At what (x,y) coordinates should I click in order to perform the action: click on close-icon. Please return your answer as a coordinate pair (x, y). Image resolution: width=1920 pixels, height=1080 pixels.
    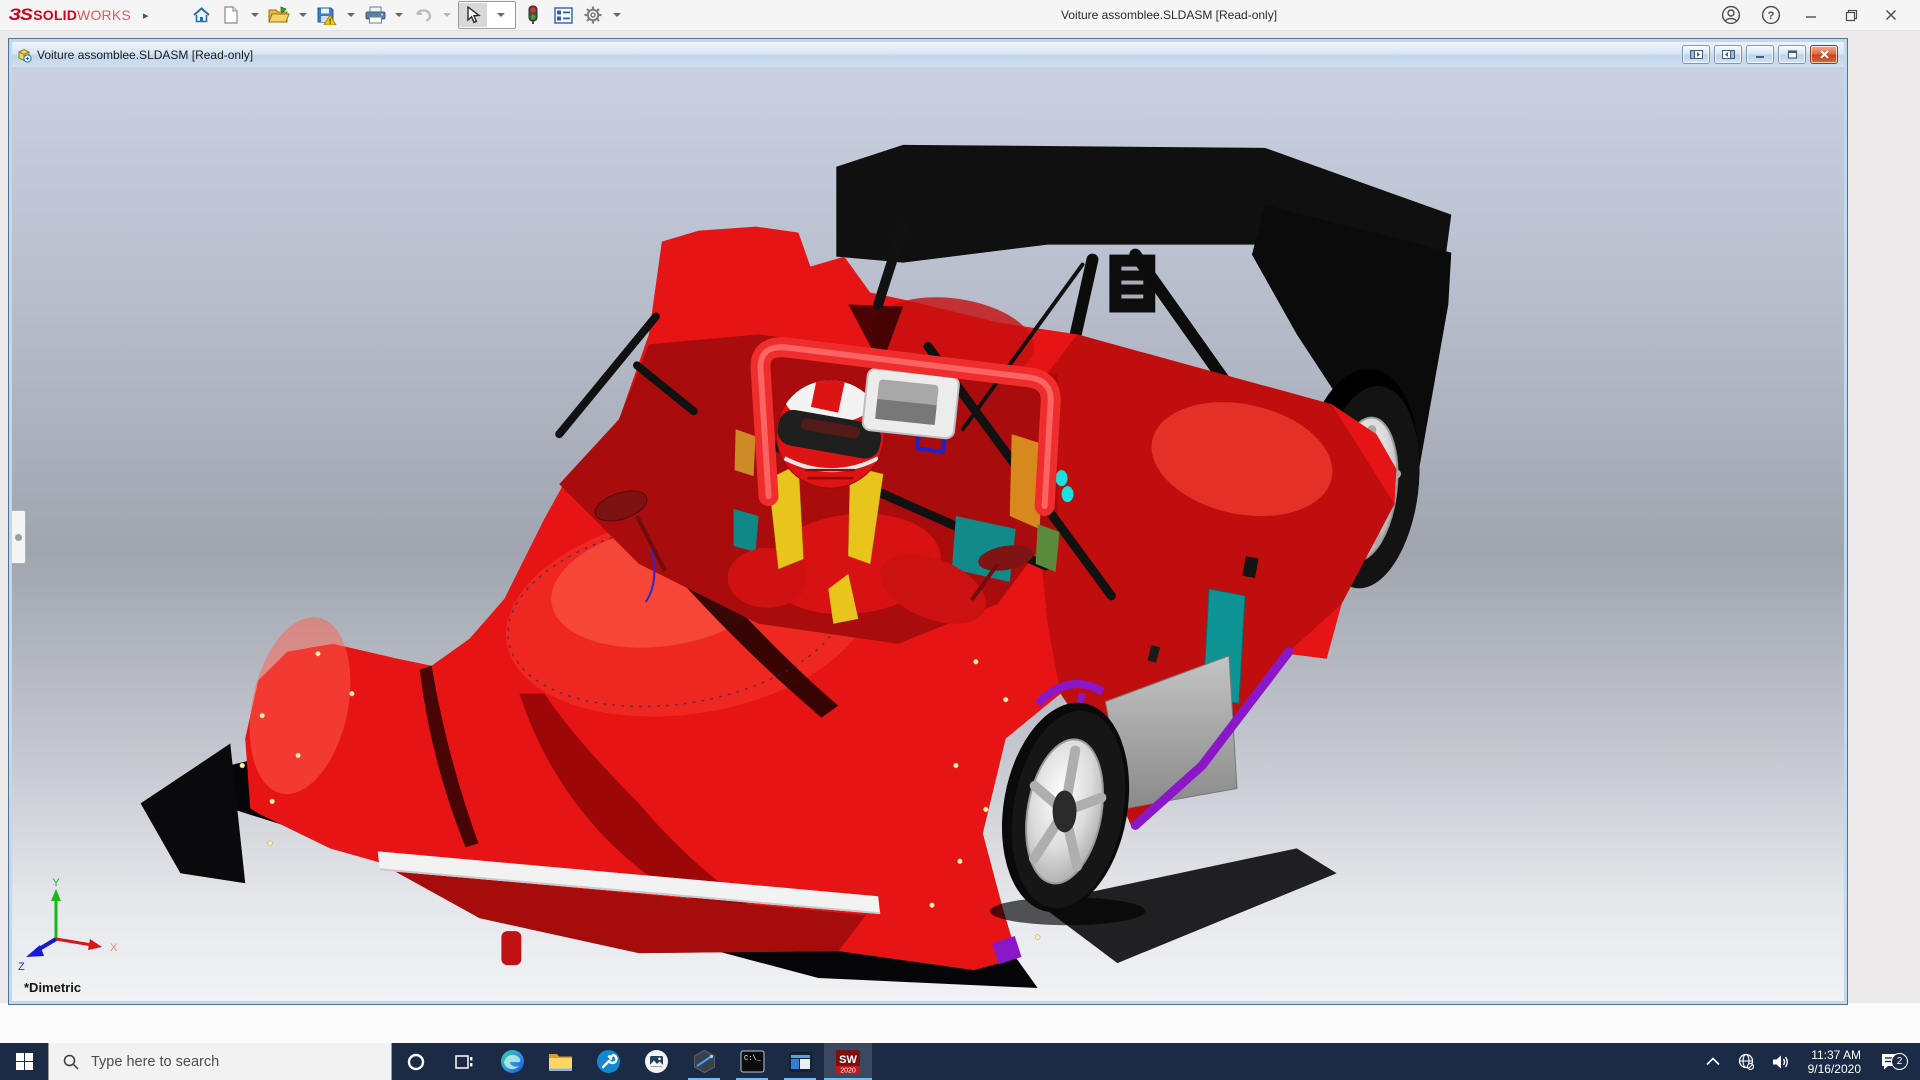
    Looking at the image, I should click on (1891, 15).